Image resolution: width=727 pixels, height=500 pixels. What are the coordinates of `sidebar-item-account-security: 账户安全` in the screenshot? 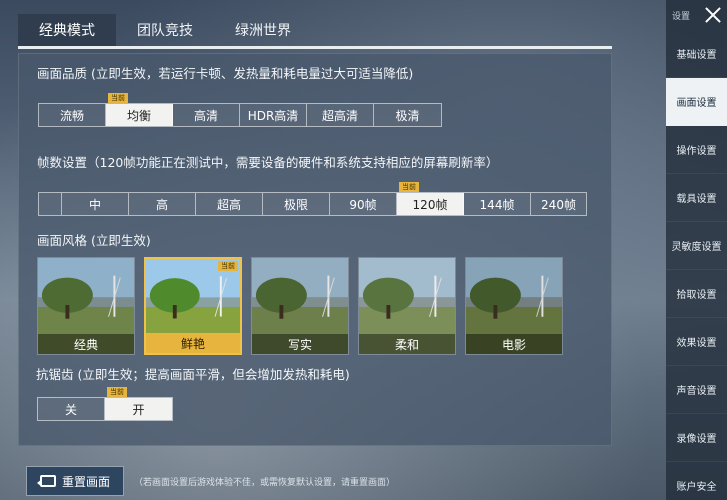 It's located at (696, 481).